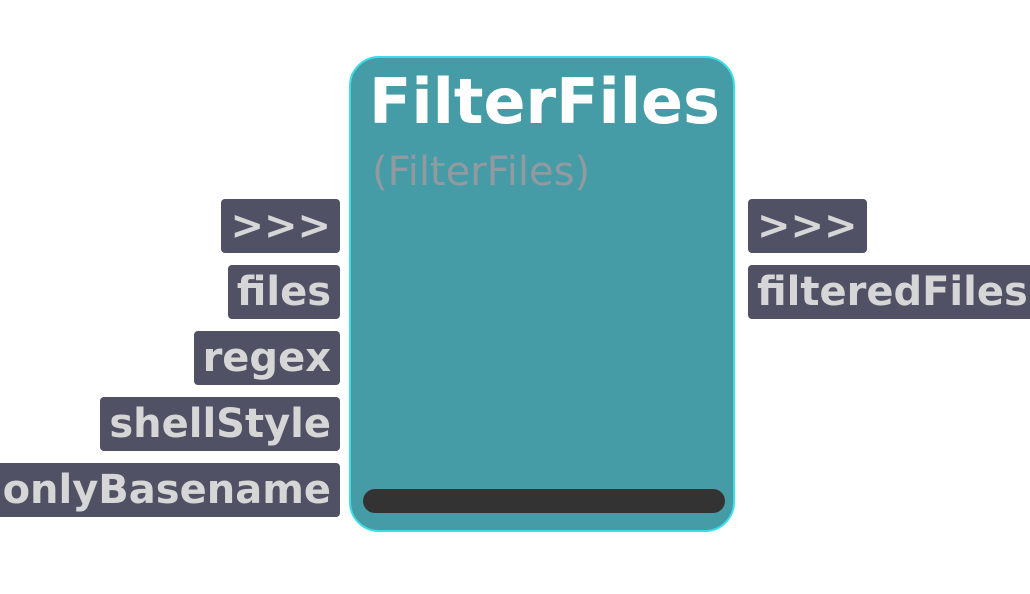  Describe the element at coordinates (170, 490) in the screenshot. I see `input-port-onlybasename: onlyBasename` at that location.